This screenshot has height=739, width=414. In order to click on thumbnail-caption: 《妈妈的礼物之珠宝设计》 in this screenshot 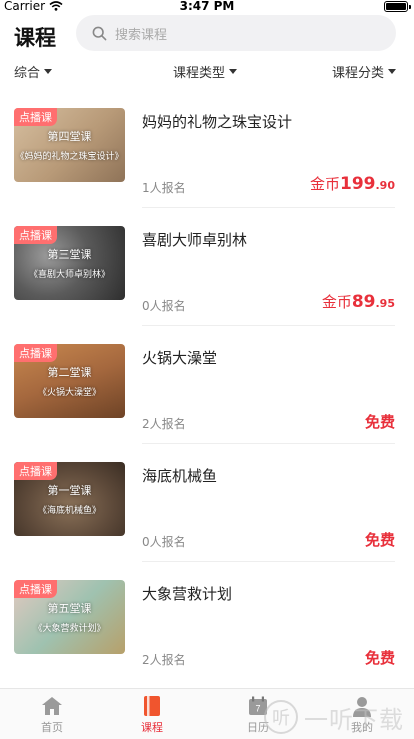, I will do `click(69, 157)`.